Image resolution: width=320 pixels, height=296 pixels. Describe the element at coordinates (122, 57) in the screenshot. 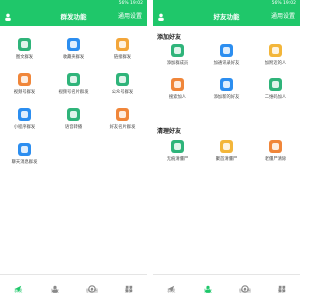

I see `feature-label: 链接群发` at that location.